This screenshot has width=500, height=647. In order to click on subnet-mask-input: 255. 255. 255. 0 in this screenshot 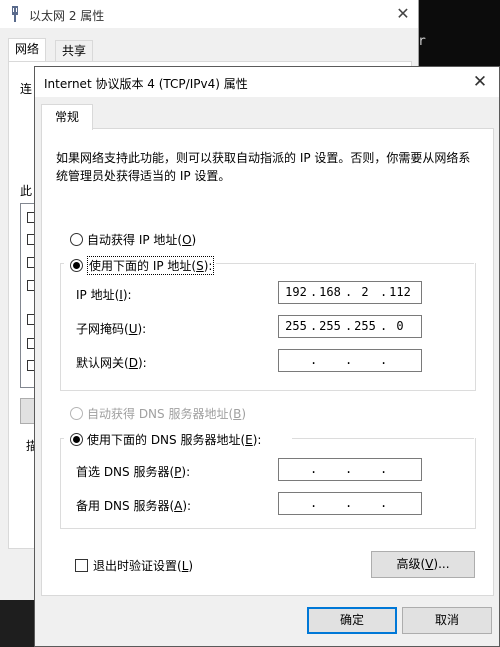, I will do `click(350, 326)`.